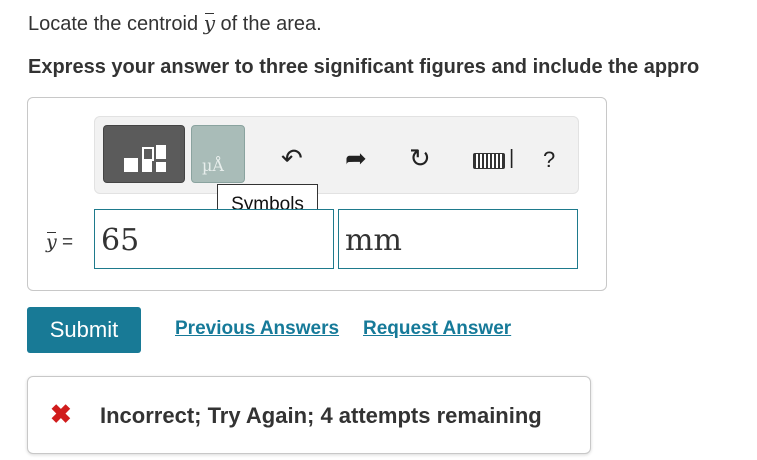 Image resolution: width=757 pixels, height=460 pixels. Describe the element at coordinates (218, 154) in the screenshot. I see `symbols-button: µÅ` at that location.